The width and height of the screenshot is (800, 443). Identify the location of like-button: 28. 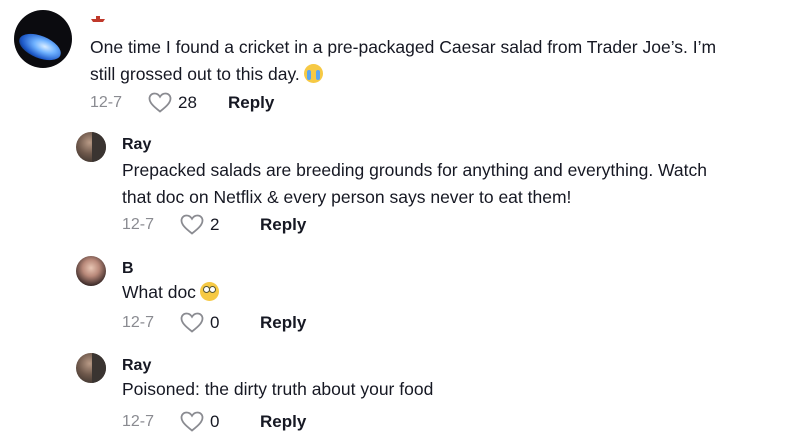
(173, 102).